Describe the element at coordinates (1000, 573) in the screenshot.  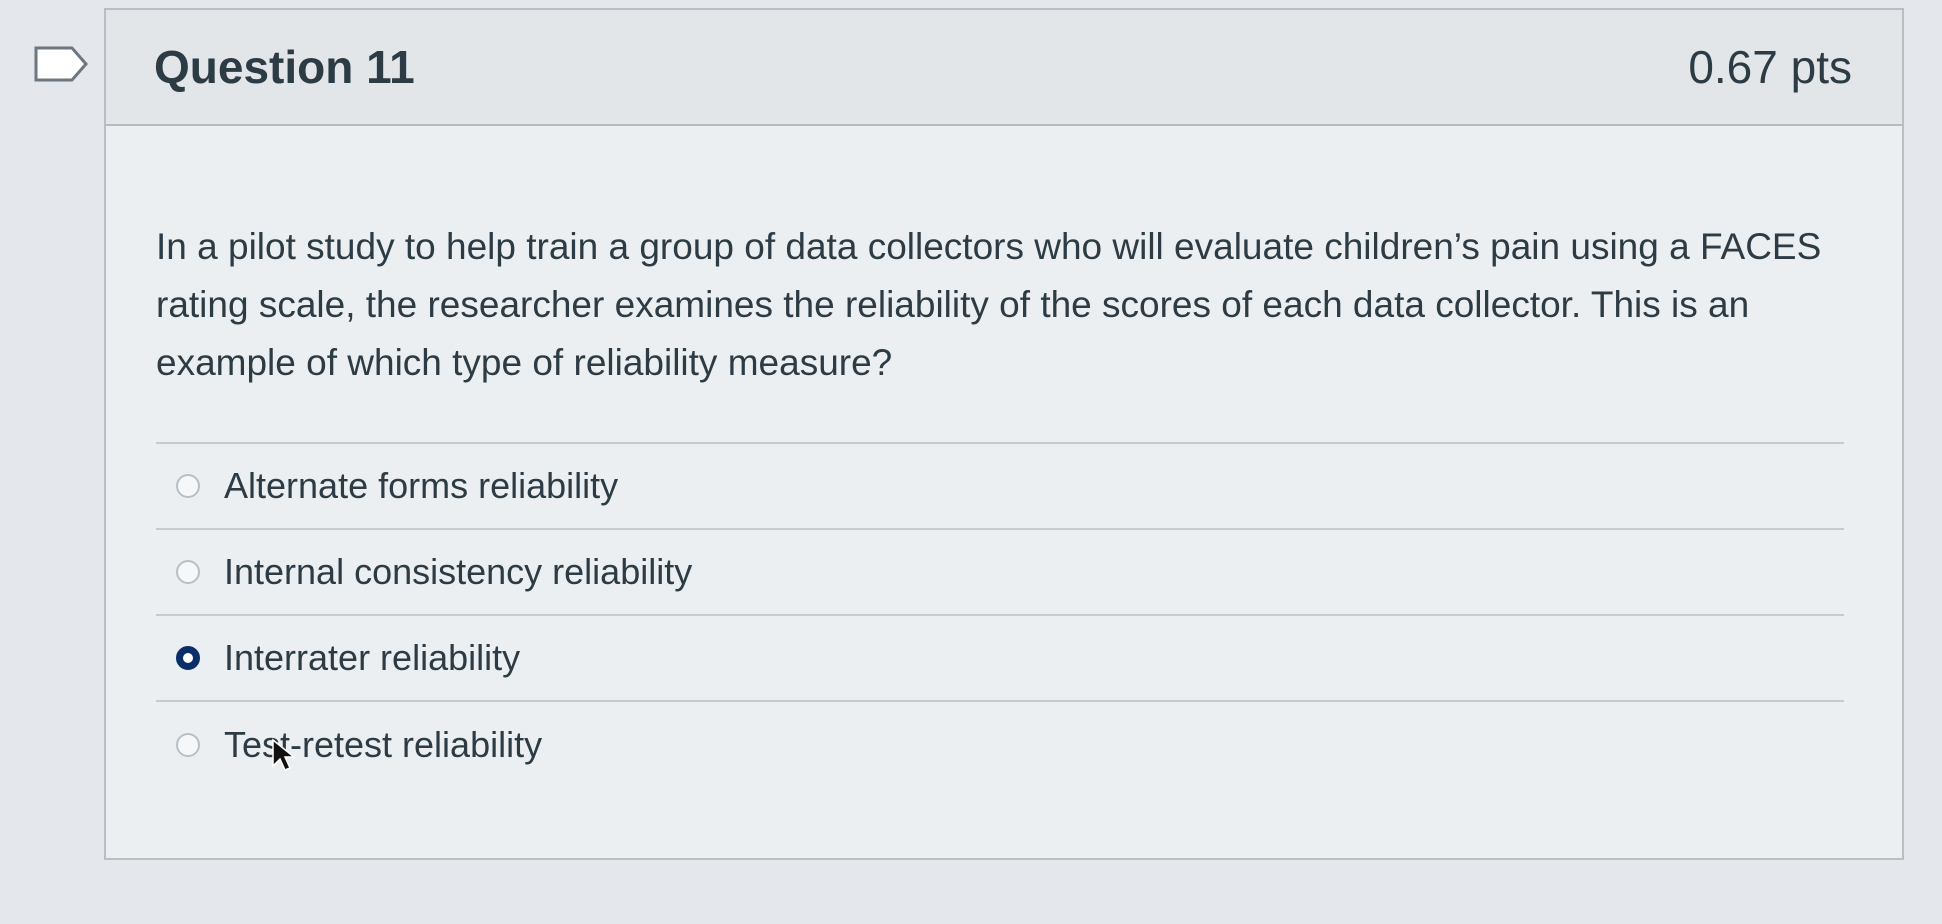
I see `answer-option-internal-consistency: Internal consistency reliability` at that location.